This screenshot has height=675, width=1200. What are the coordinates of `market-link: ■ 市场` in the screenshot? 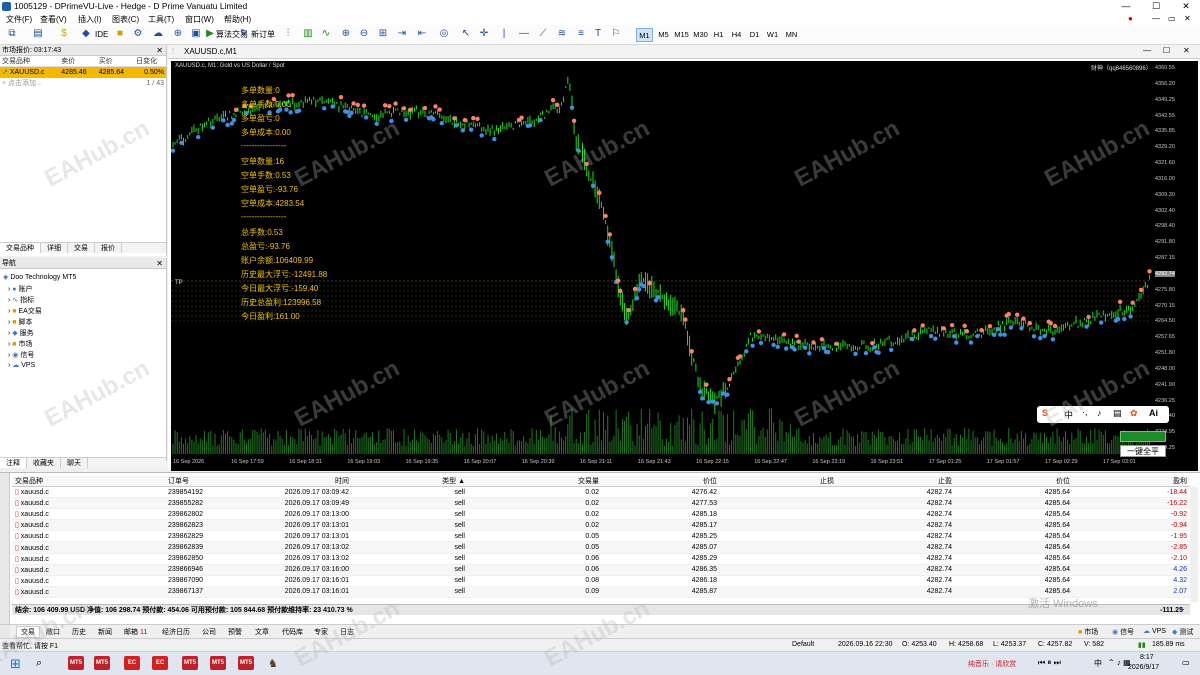 It's located at (1088, 632).